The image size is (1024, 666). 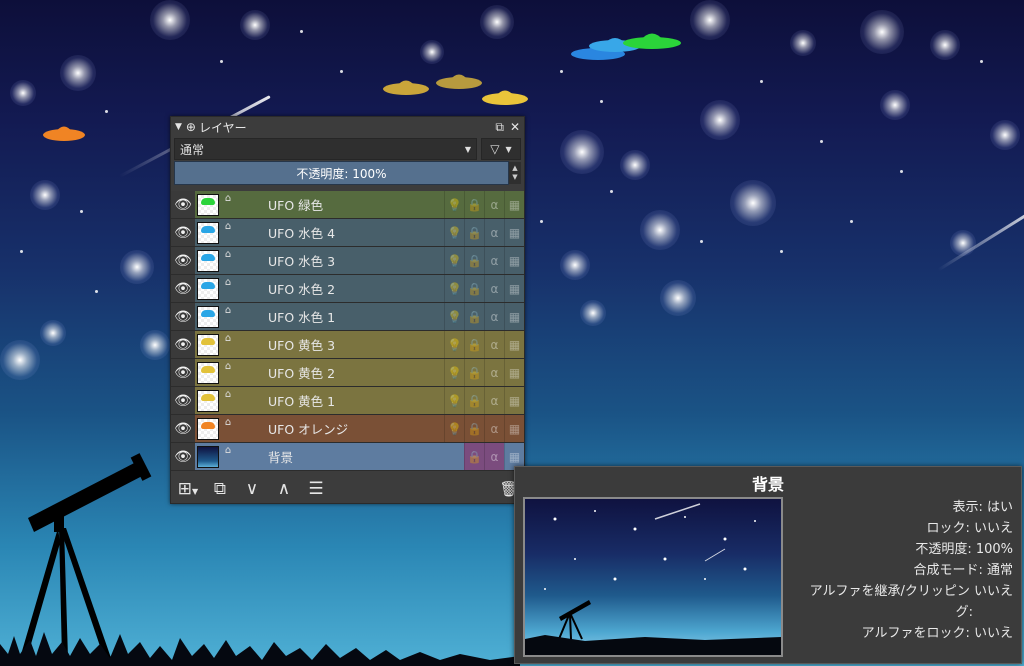 I want to click on layer-row: 👁 ⌂ UFO 水色 3 💡 🔒 α ▦, so click(x=347, y=261).